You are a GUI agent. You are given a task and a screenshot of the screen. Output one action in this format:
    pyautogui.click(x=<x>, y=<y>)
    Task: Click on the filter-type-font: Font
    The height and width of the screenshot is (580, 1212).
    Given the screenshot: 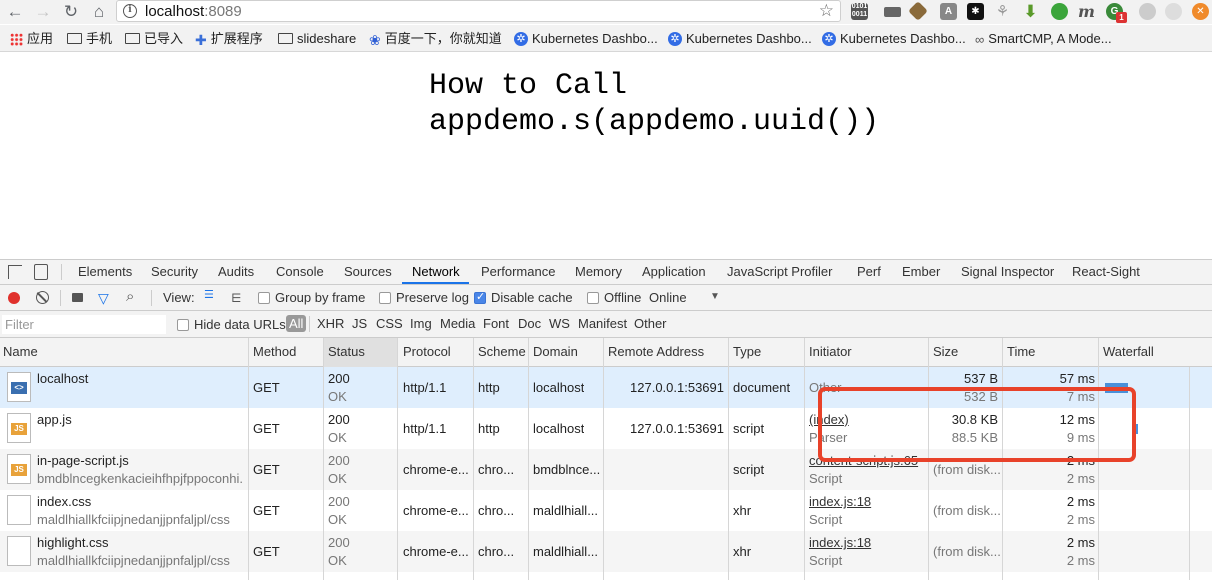 What is the action you would take?
    pyautogui.click(x=496, y=323)
    